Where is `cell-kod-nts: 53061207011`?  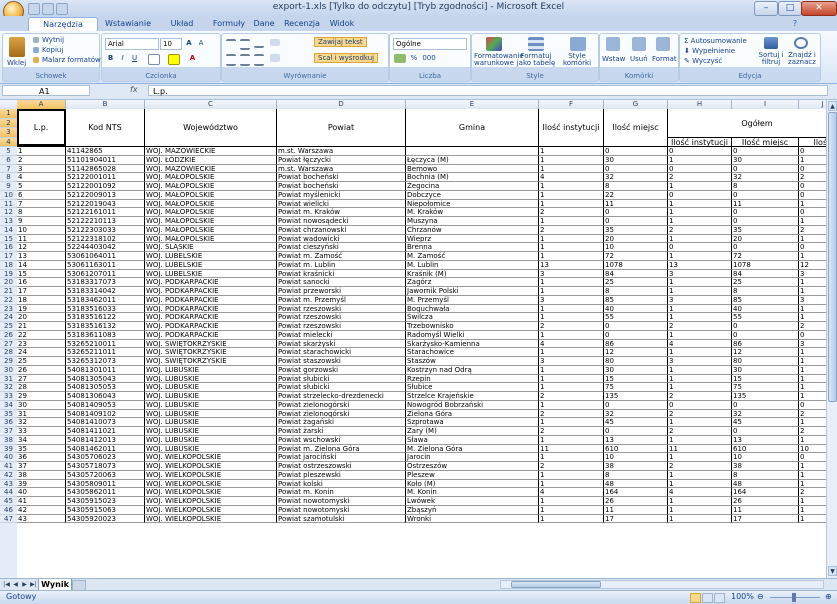
cell-kod-nts: 53061207011 is located at coordinates (105, 274).